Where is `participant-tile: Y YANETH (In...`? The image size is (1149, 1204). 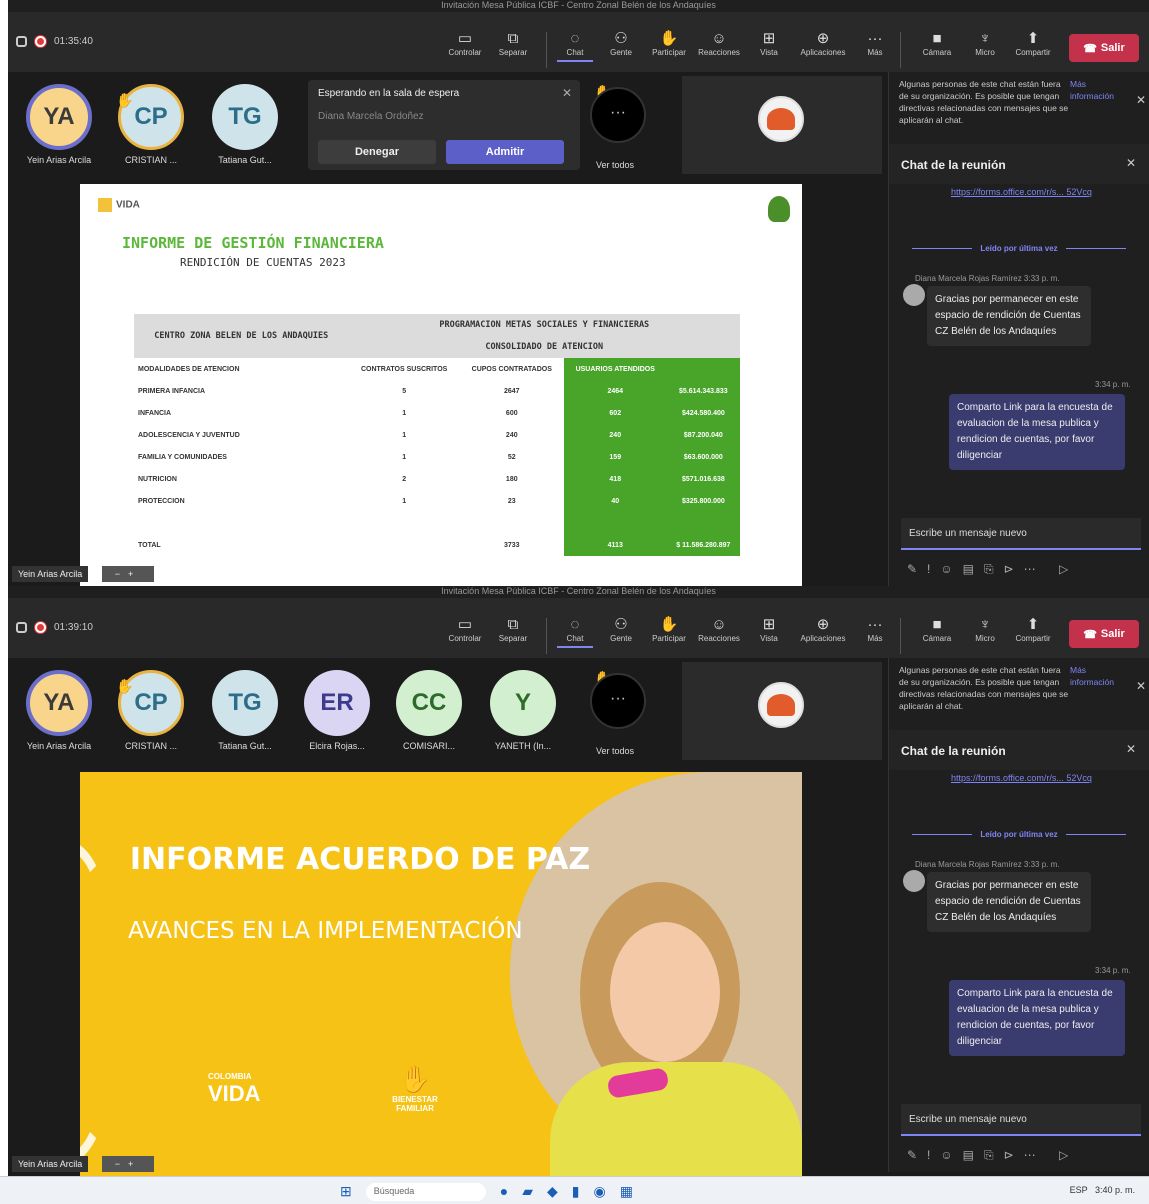
participant-tile: Y YANETH (In... is located at coordinates (523, 710).